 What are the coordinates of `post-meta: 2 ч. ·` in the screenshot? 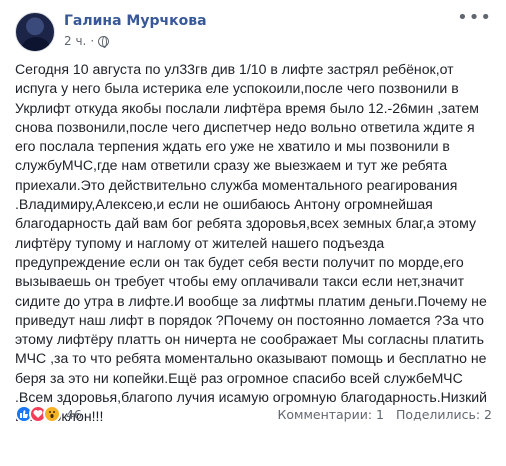 It's located at (87, 41).